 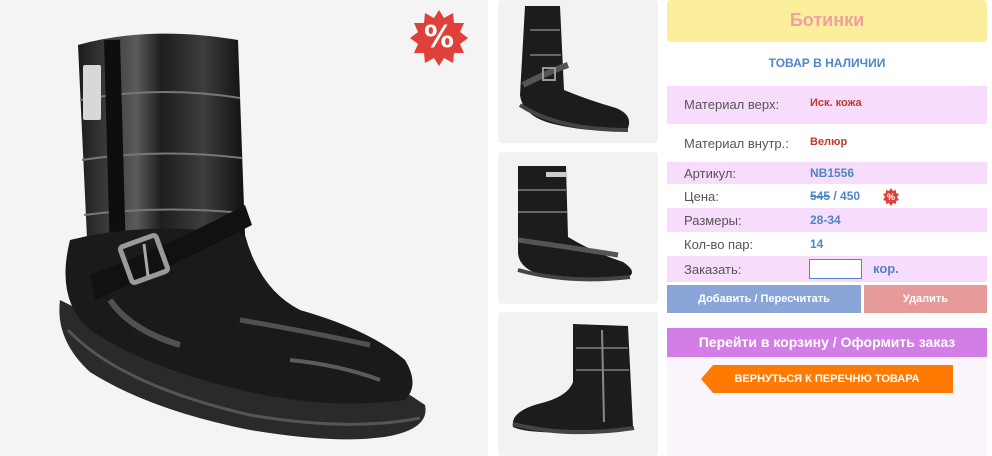 What do you see at coordinates (850, 196) in the screenshot?
I see `new-price: 450` at bounding box center [850, 196].